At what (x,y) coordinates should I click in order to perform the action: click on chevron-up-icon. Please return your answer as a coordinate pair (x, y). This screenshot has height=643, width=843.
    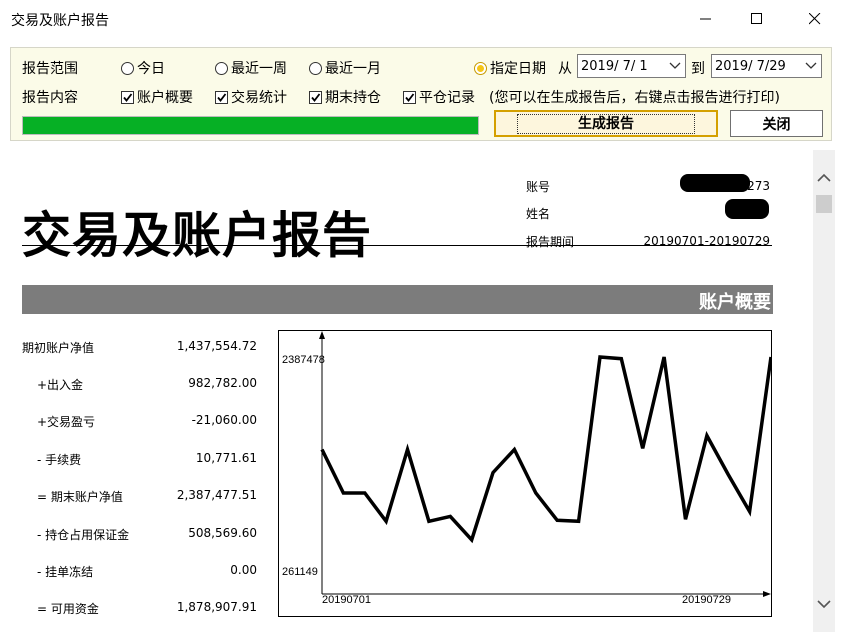
    Looking at the image, I should click on (824, 177).